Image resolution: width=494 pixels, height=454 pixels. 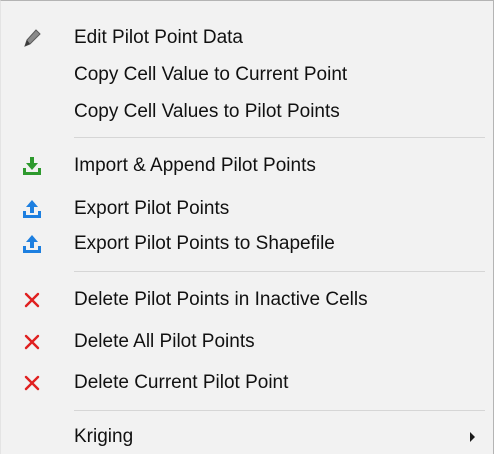 What do you see at coordinates (104, 436) in the screenshot?
I see `menu-item-label: Kriging` at bounding box center [104, 436].